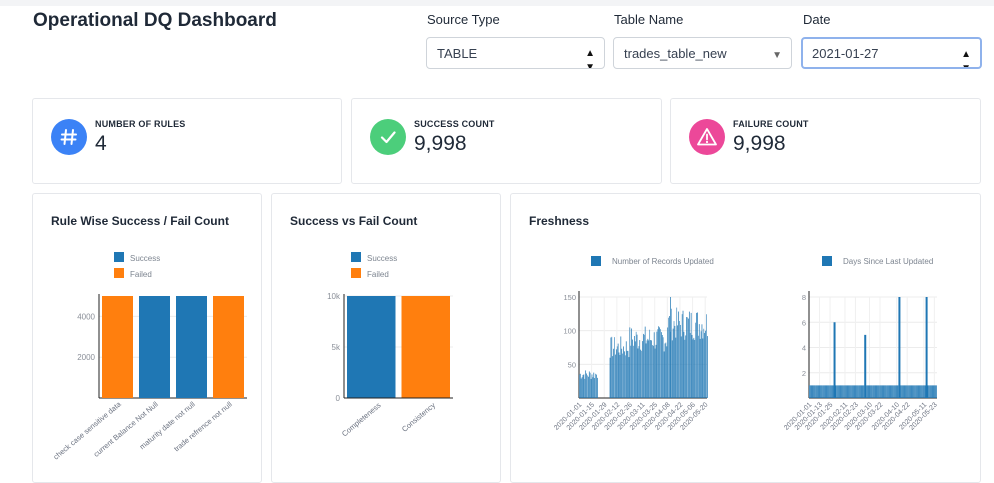 The image size is (994, 483). I want to click on x-tick-label: check case sensitive data, so click(88, 430).